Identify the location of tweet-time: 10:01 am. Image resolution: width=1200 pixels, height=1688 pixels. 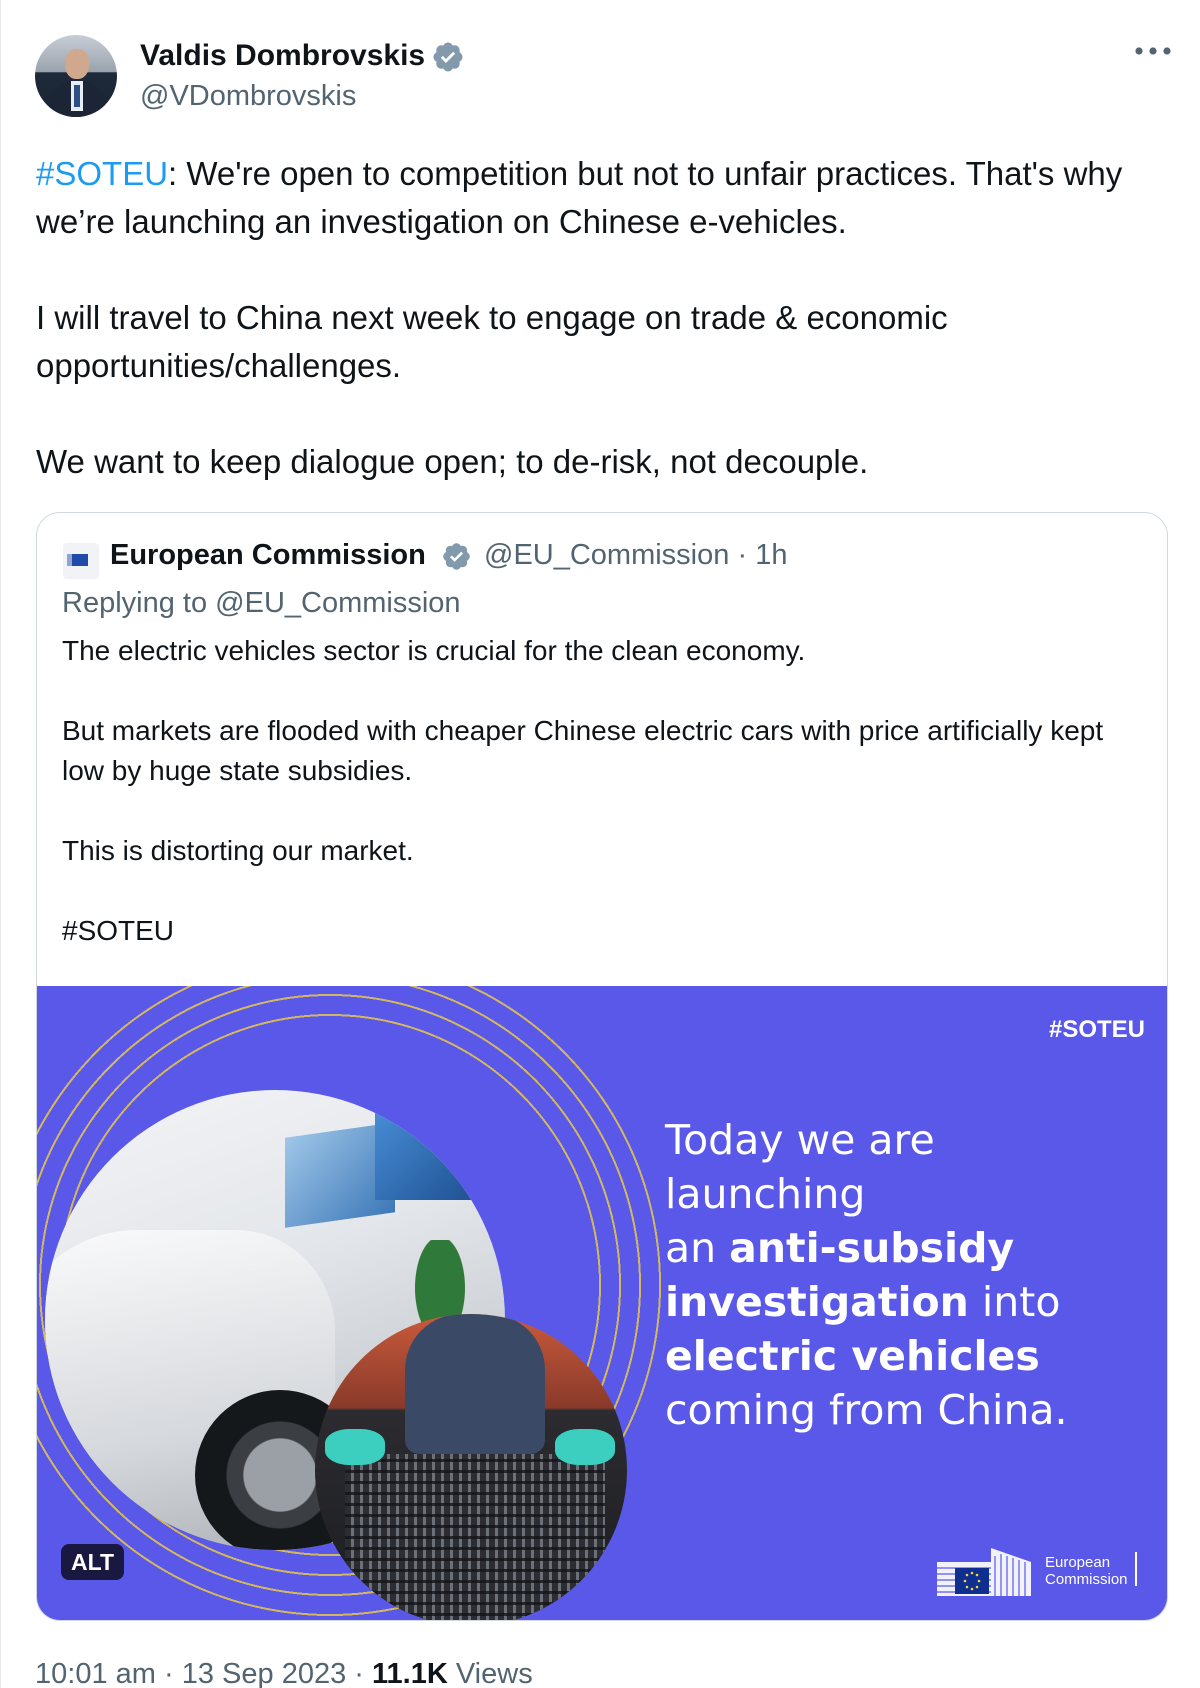
(95, 1673).